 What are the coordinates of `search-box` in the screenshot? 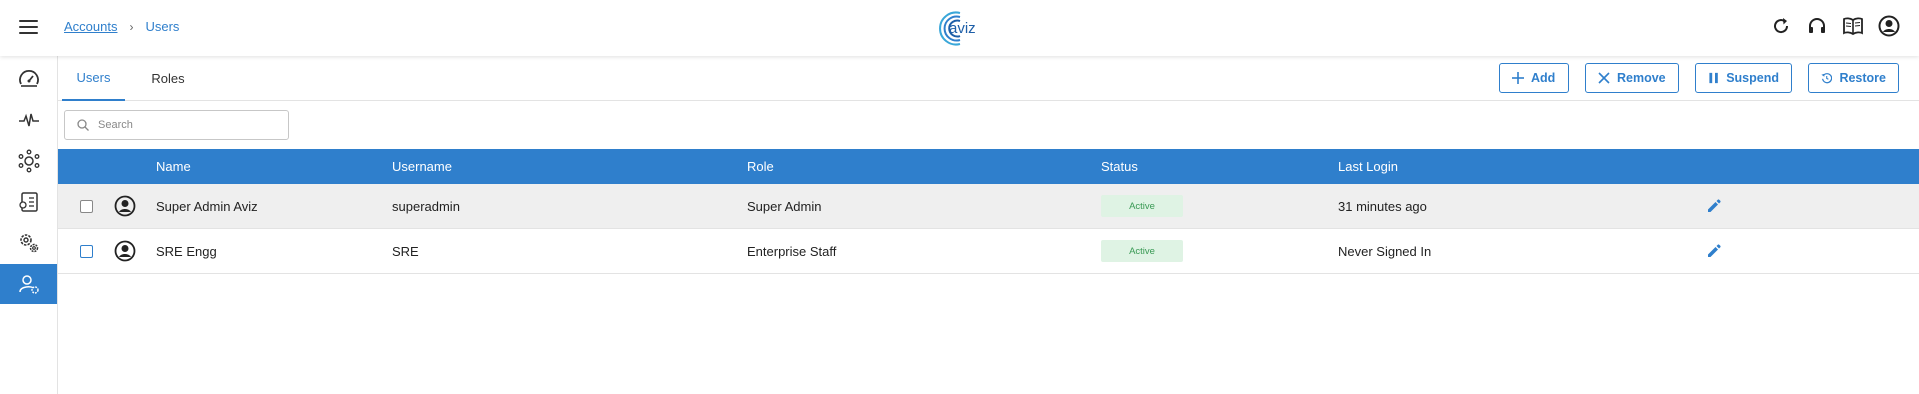 It's located at (176, 125).